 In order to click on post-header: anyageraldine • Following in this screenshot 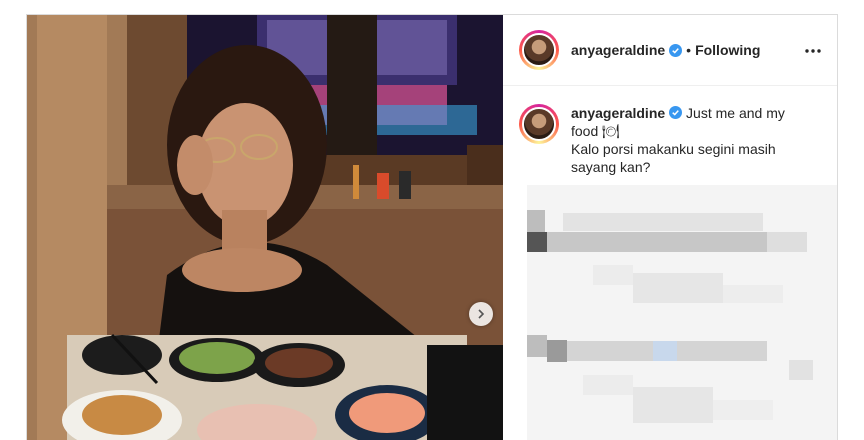, I will do `click(670, 50)`.